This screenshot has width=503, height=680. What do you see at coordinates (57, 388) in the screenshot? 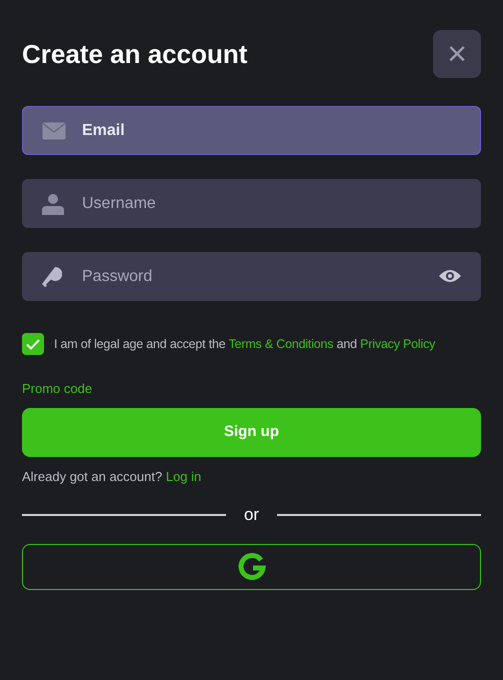
I see `promo-code-link: Promo code` at bounding box center [57, 388].